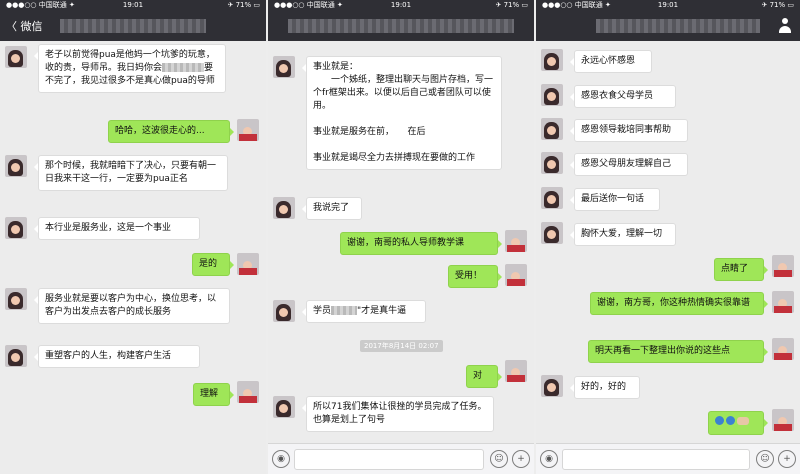  I want to click on message-bubble: 感恩父母朋友理解自己, so click(629, 164).